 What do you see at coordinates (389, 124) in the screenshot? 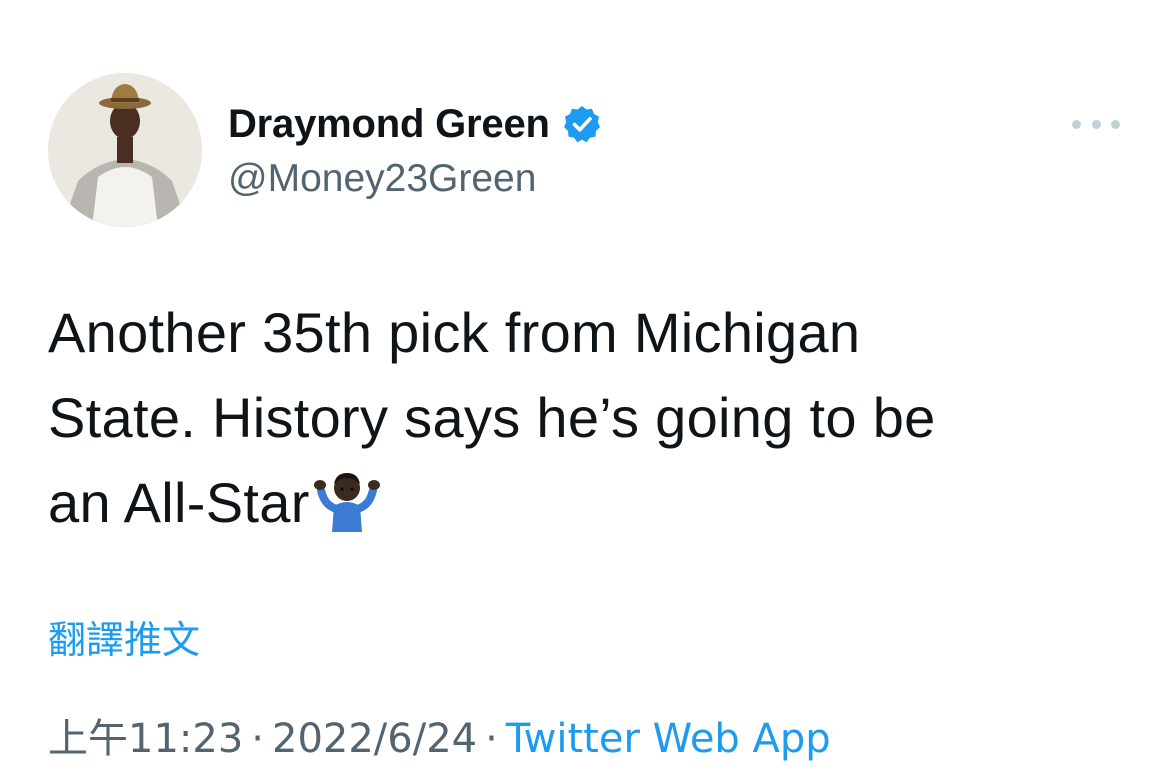
I see `display-name: Draymond Green` at bounding box center [389, 124].